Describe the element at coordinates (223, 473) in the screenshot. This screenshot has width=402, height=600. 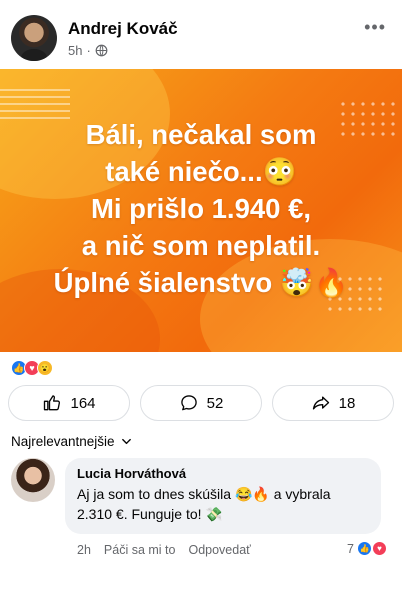
I see `commenter-name: Lucia Horváthová` at that location.